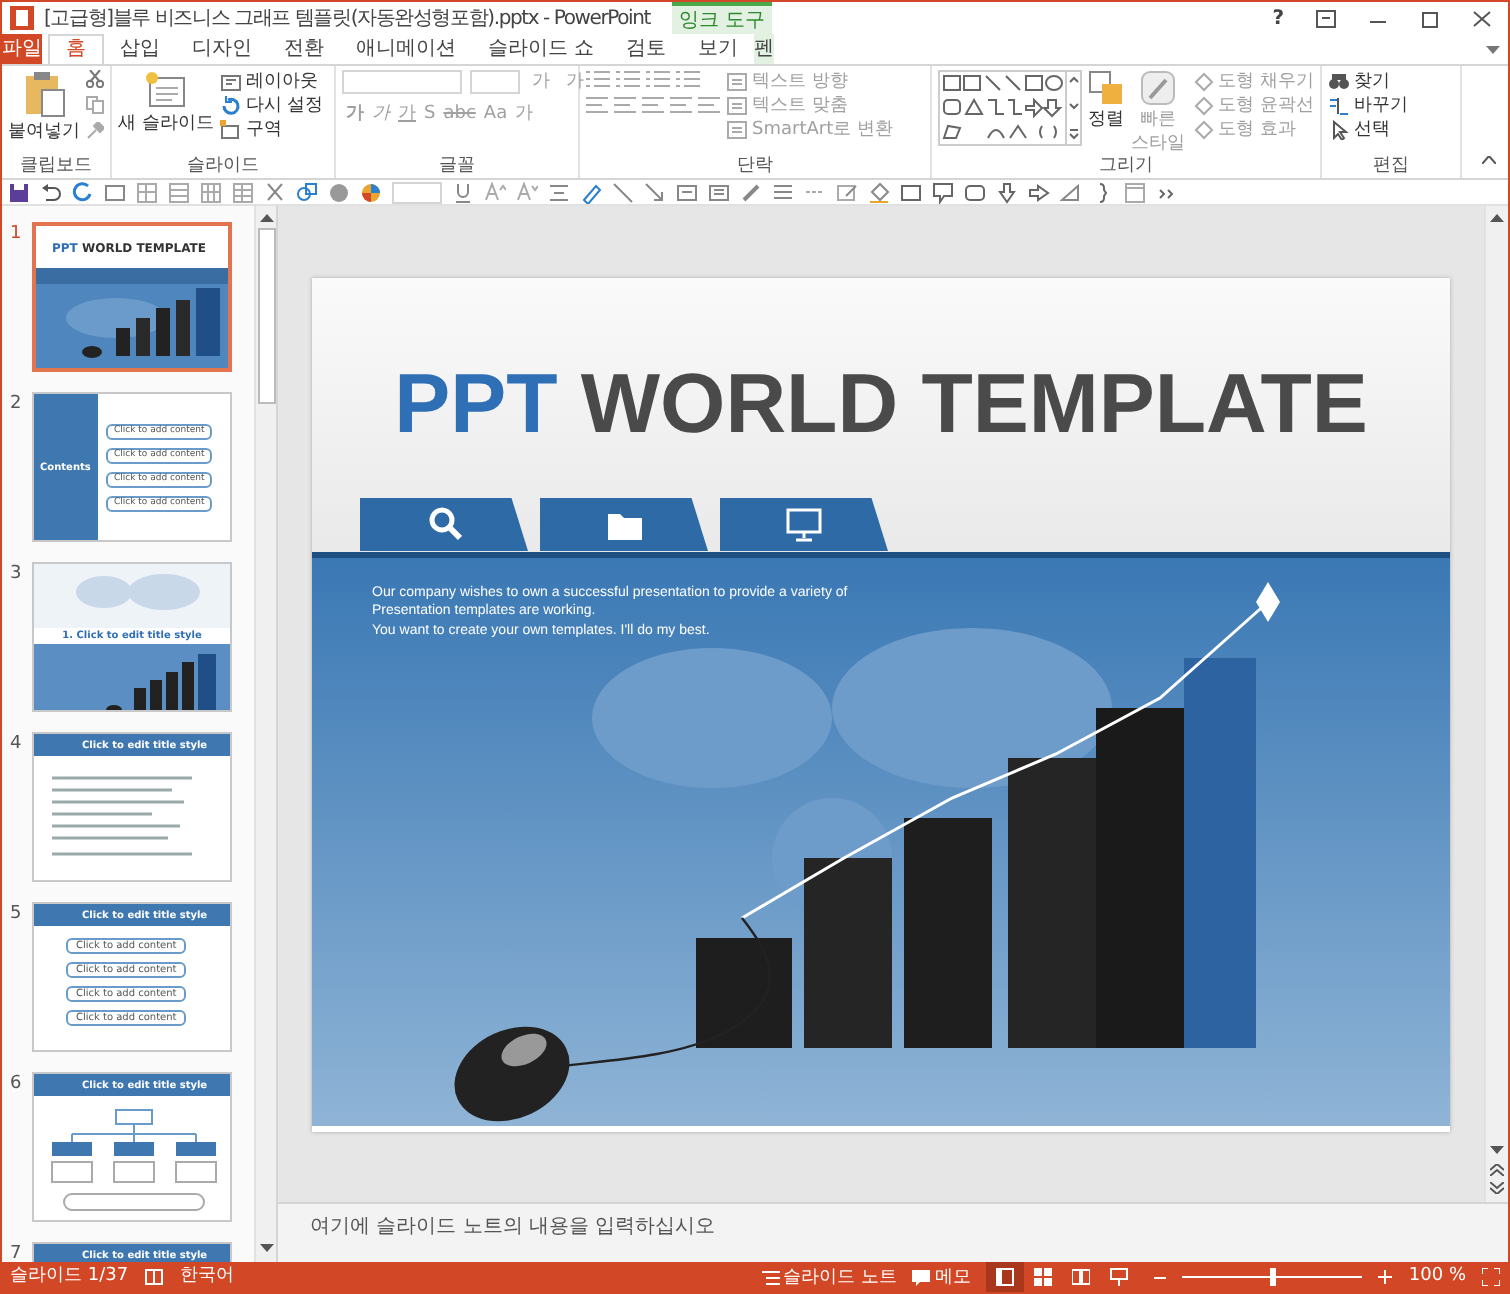 This screenshot has height=1294, width=1510. I want to click on slide-number: 2, so click(17, 405).